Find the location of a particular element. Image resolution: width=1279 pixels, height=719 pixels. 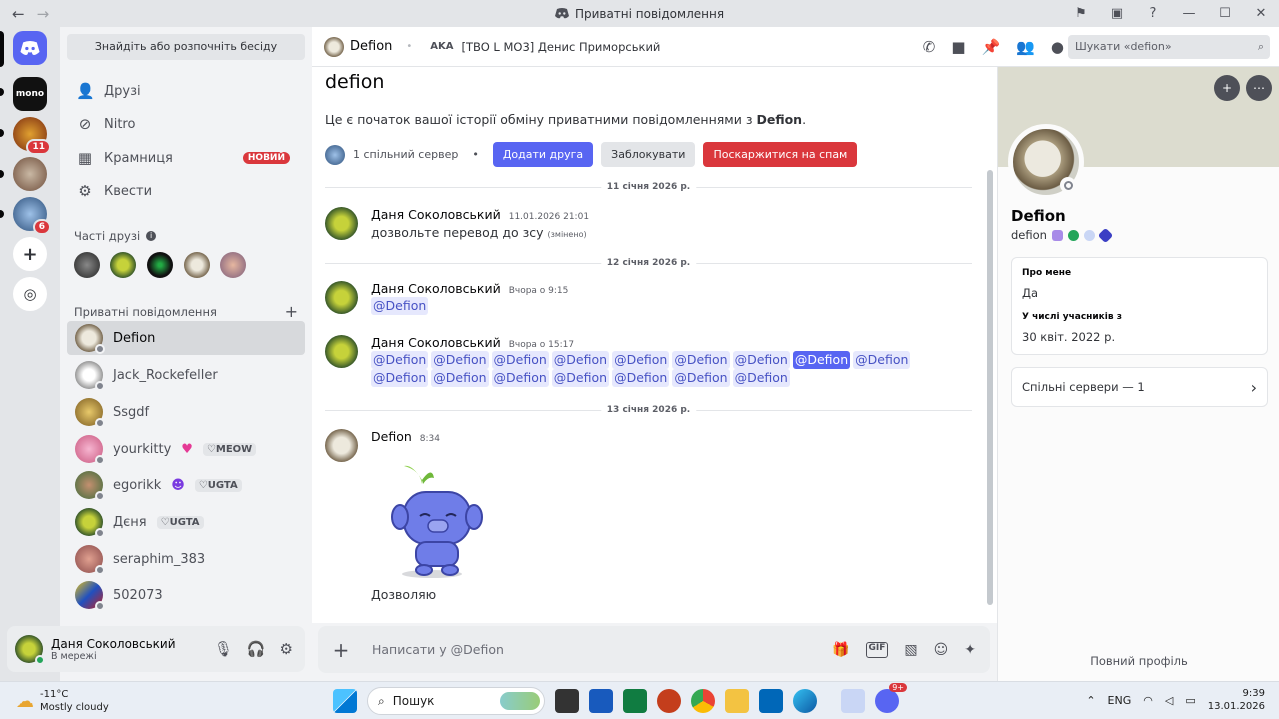

dm-item-502073: 502073 is located at coordinates (186, 595).